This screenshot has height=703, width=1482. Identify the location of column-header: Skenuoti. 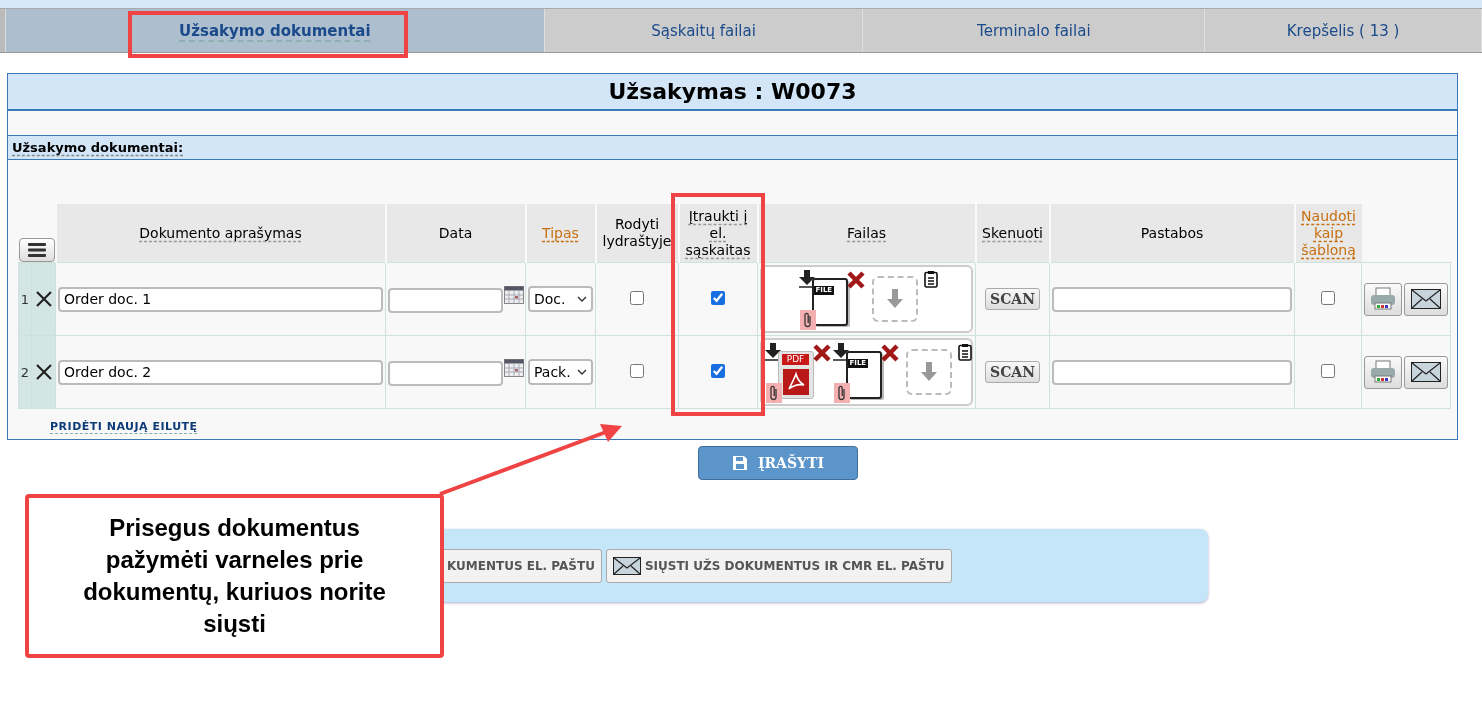
(1012, 233).